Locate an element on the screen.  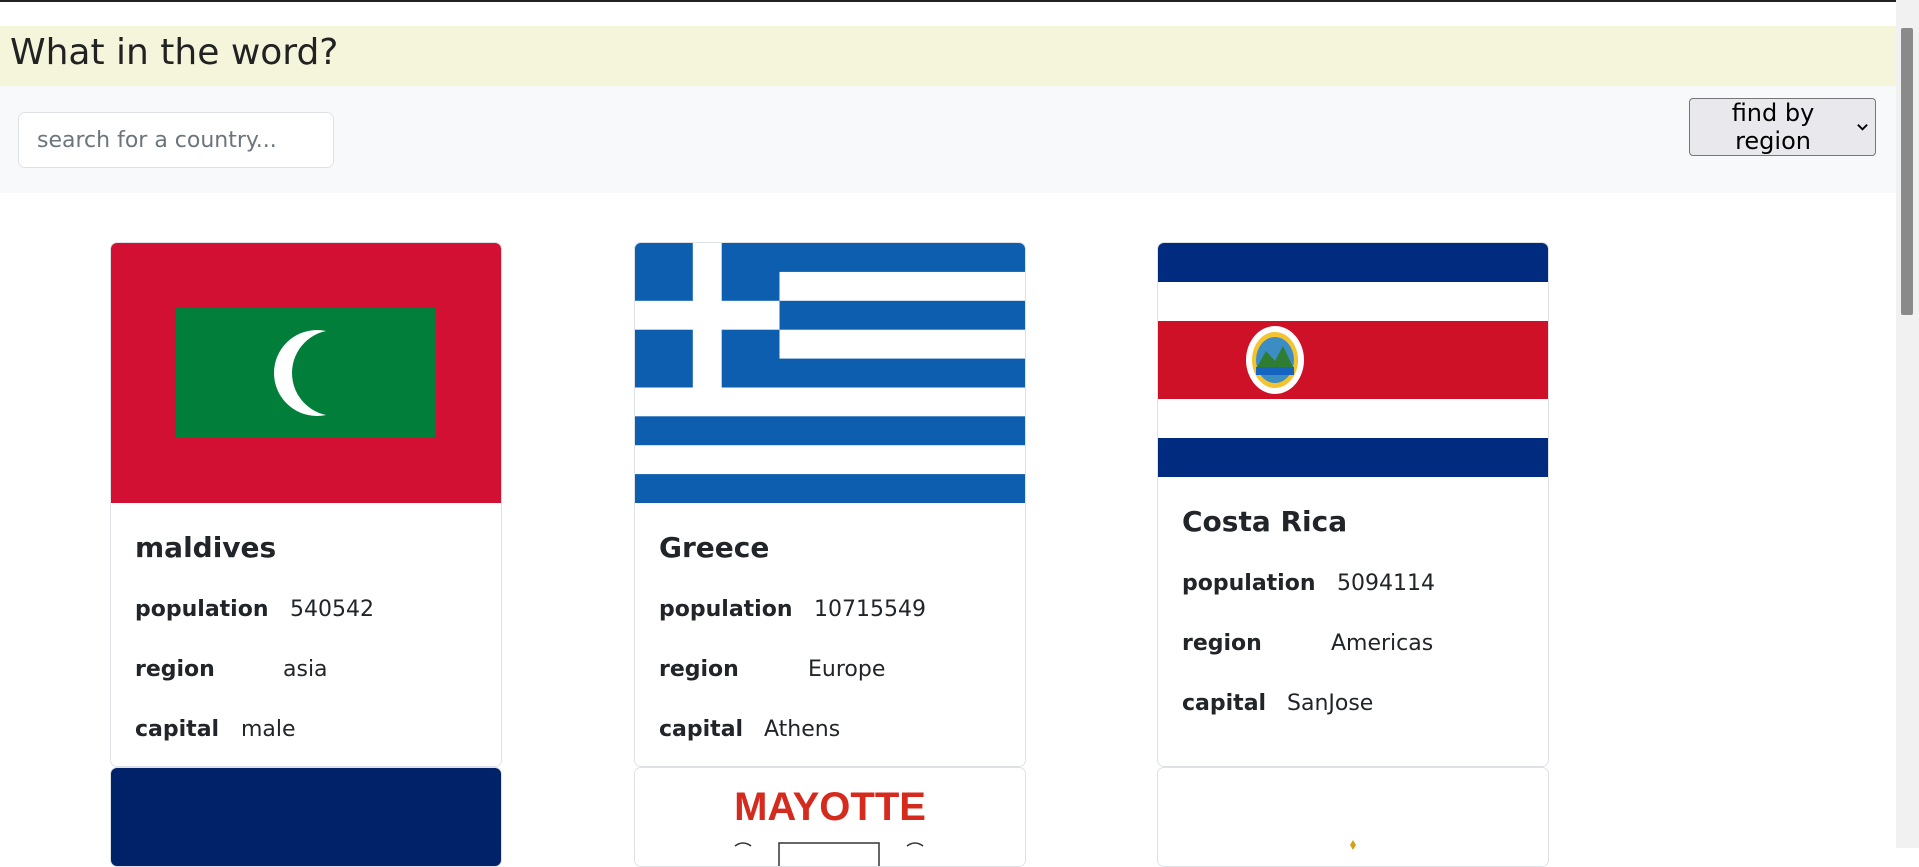
region-filter-dropdown: find by region is located at coordinates (1782, 127).